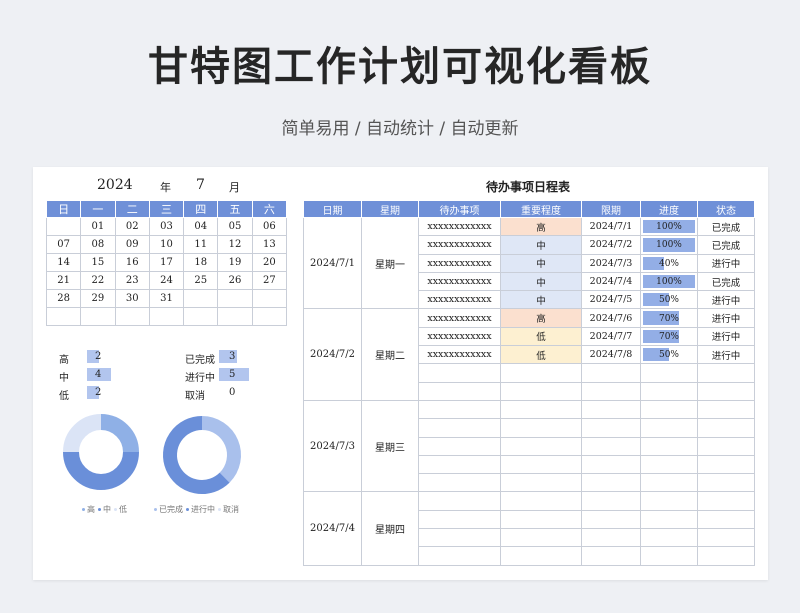  Describe the element at coordinates (98, 280) in the screenshot. I see `calendar-day: 22` at that location.